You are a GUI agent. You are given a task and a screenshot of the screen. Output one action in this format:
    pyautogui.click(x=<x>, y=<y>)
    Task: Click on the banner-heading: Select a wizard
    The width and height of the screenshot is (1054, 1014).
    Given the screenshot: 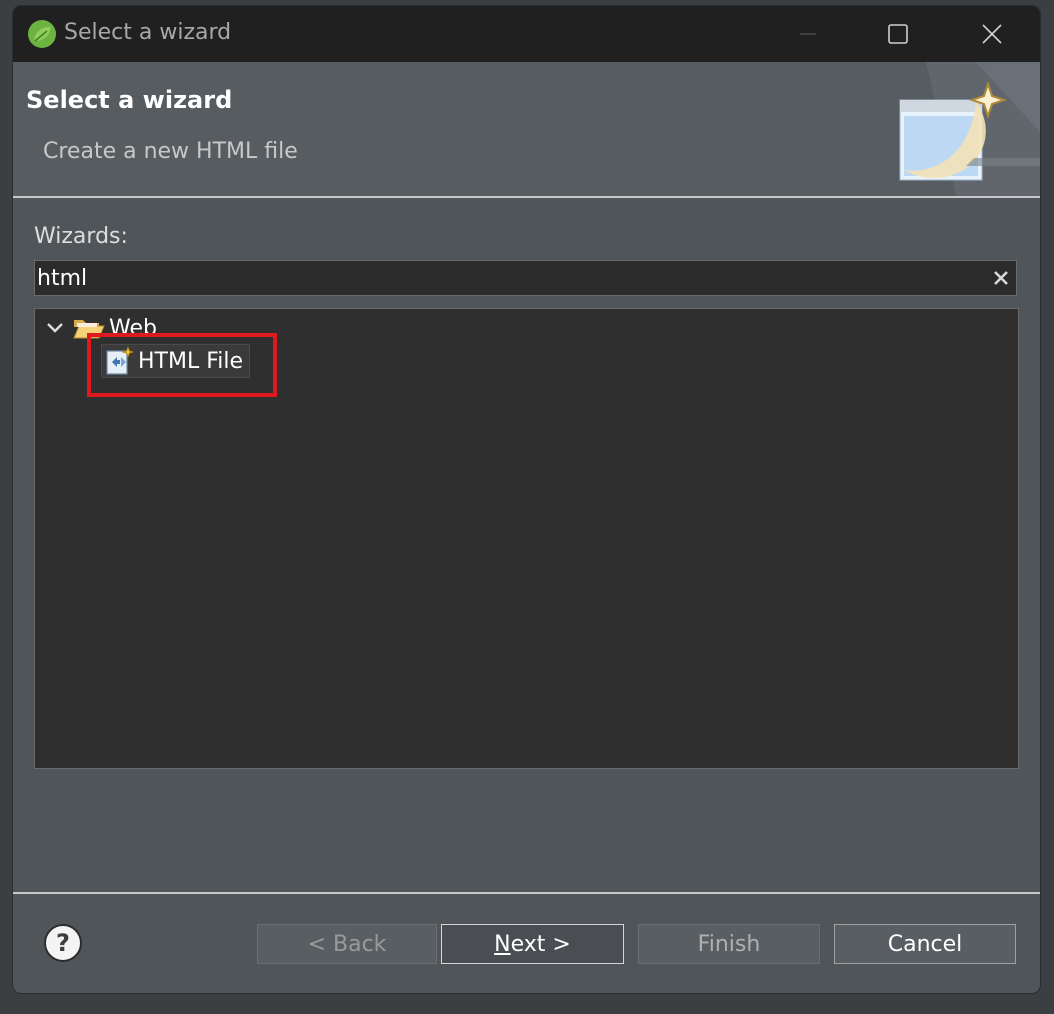 What is the action you would take?
    pyautogui.click(x=129, y=100)
    